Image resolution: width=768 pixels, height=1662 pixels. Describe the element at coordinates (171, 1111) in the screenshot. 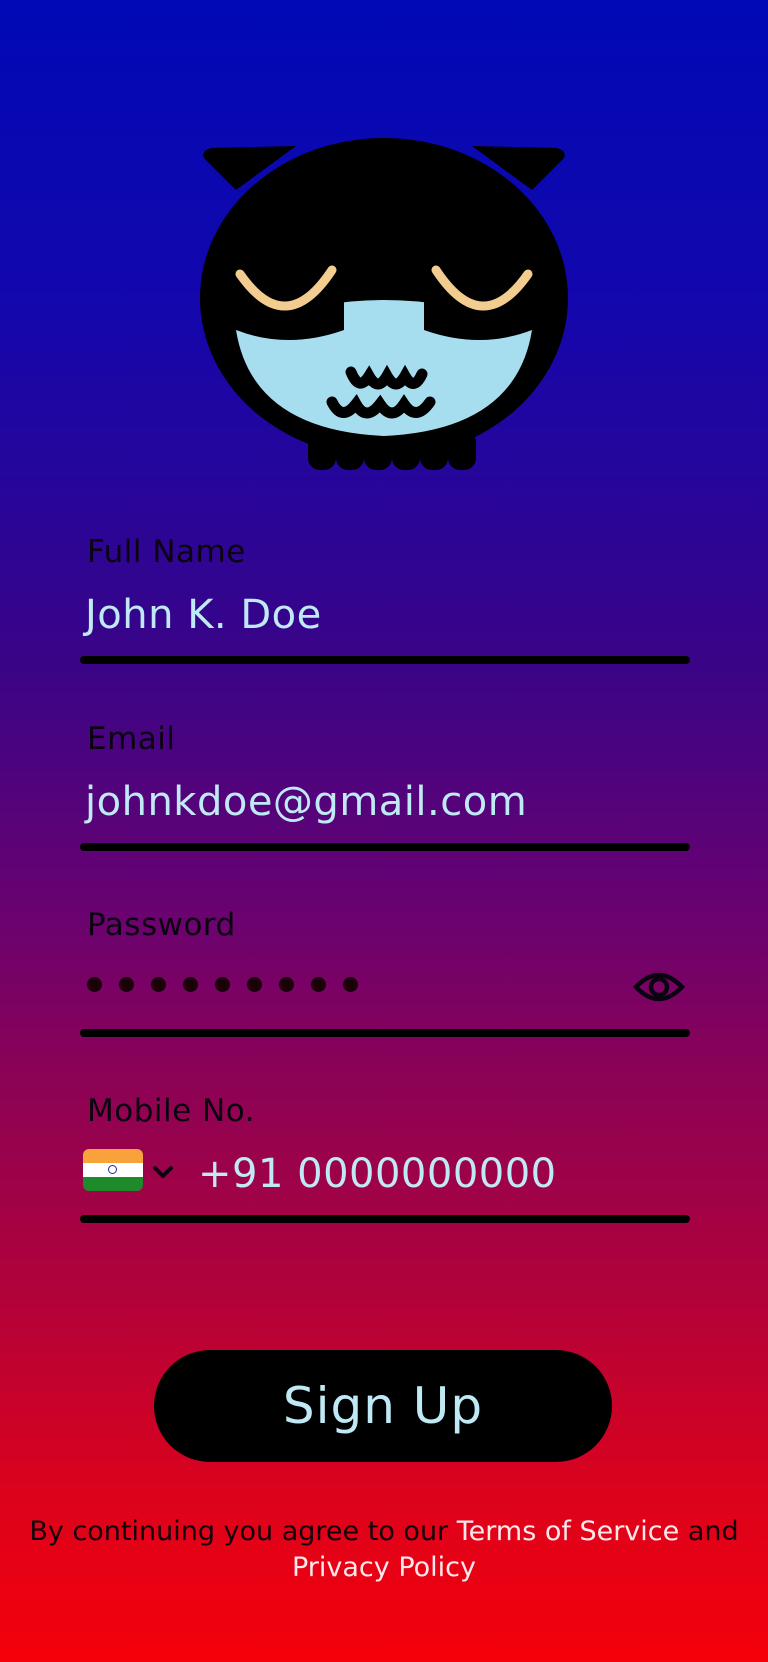

I see `mobile-label: Mobile No.` at that location.